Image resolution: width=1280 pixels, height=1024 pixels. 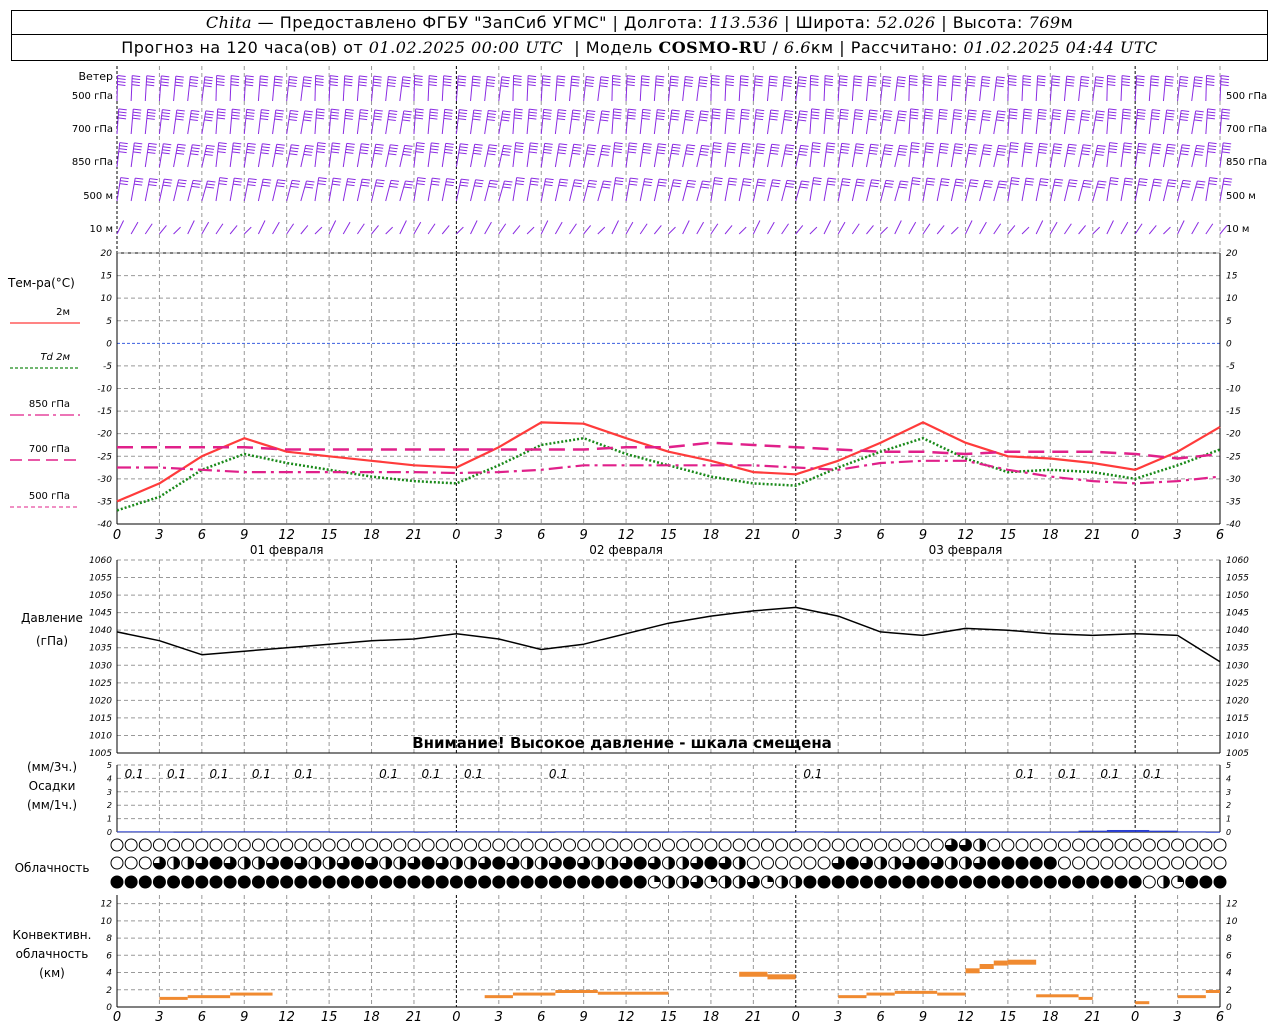 What do you see at coordinates (541, 1017) in the screenshot?
I see `time-tick-label-bottom: 6` at bounding box center [541, 1017].